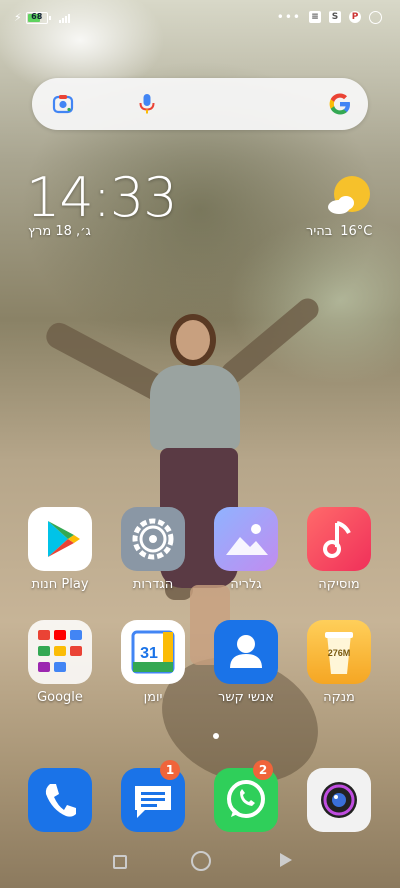 This screenshot has width=400, height=888. Describe the element at coordinates (63, 104) in the screenshot. I see `google-lens-icon` at that location.